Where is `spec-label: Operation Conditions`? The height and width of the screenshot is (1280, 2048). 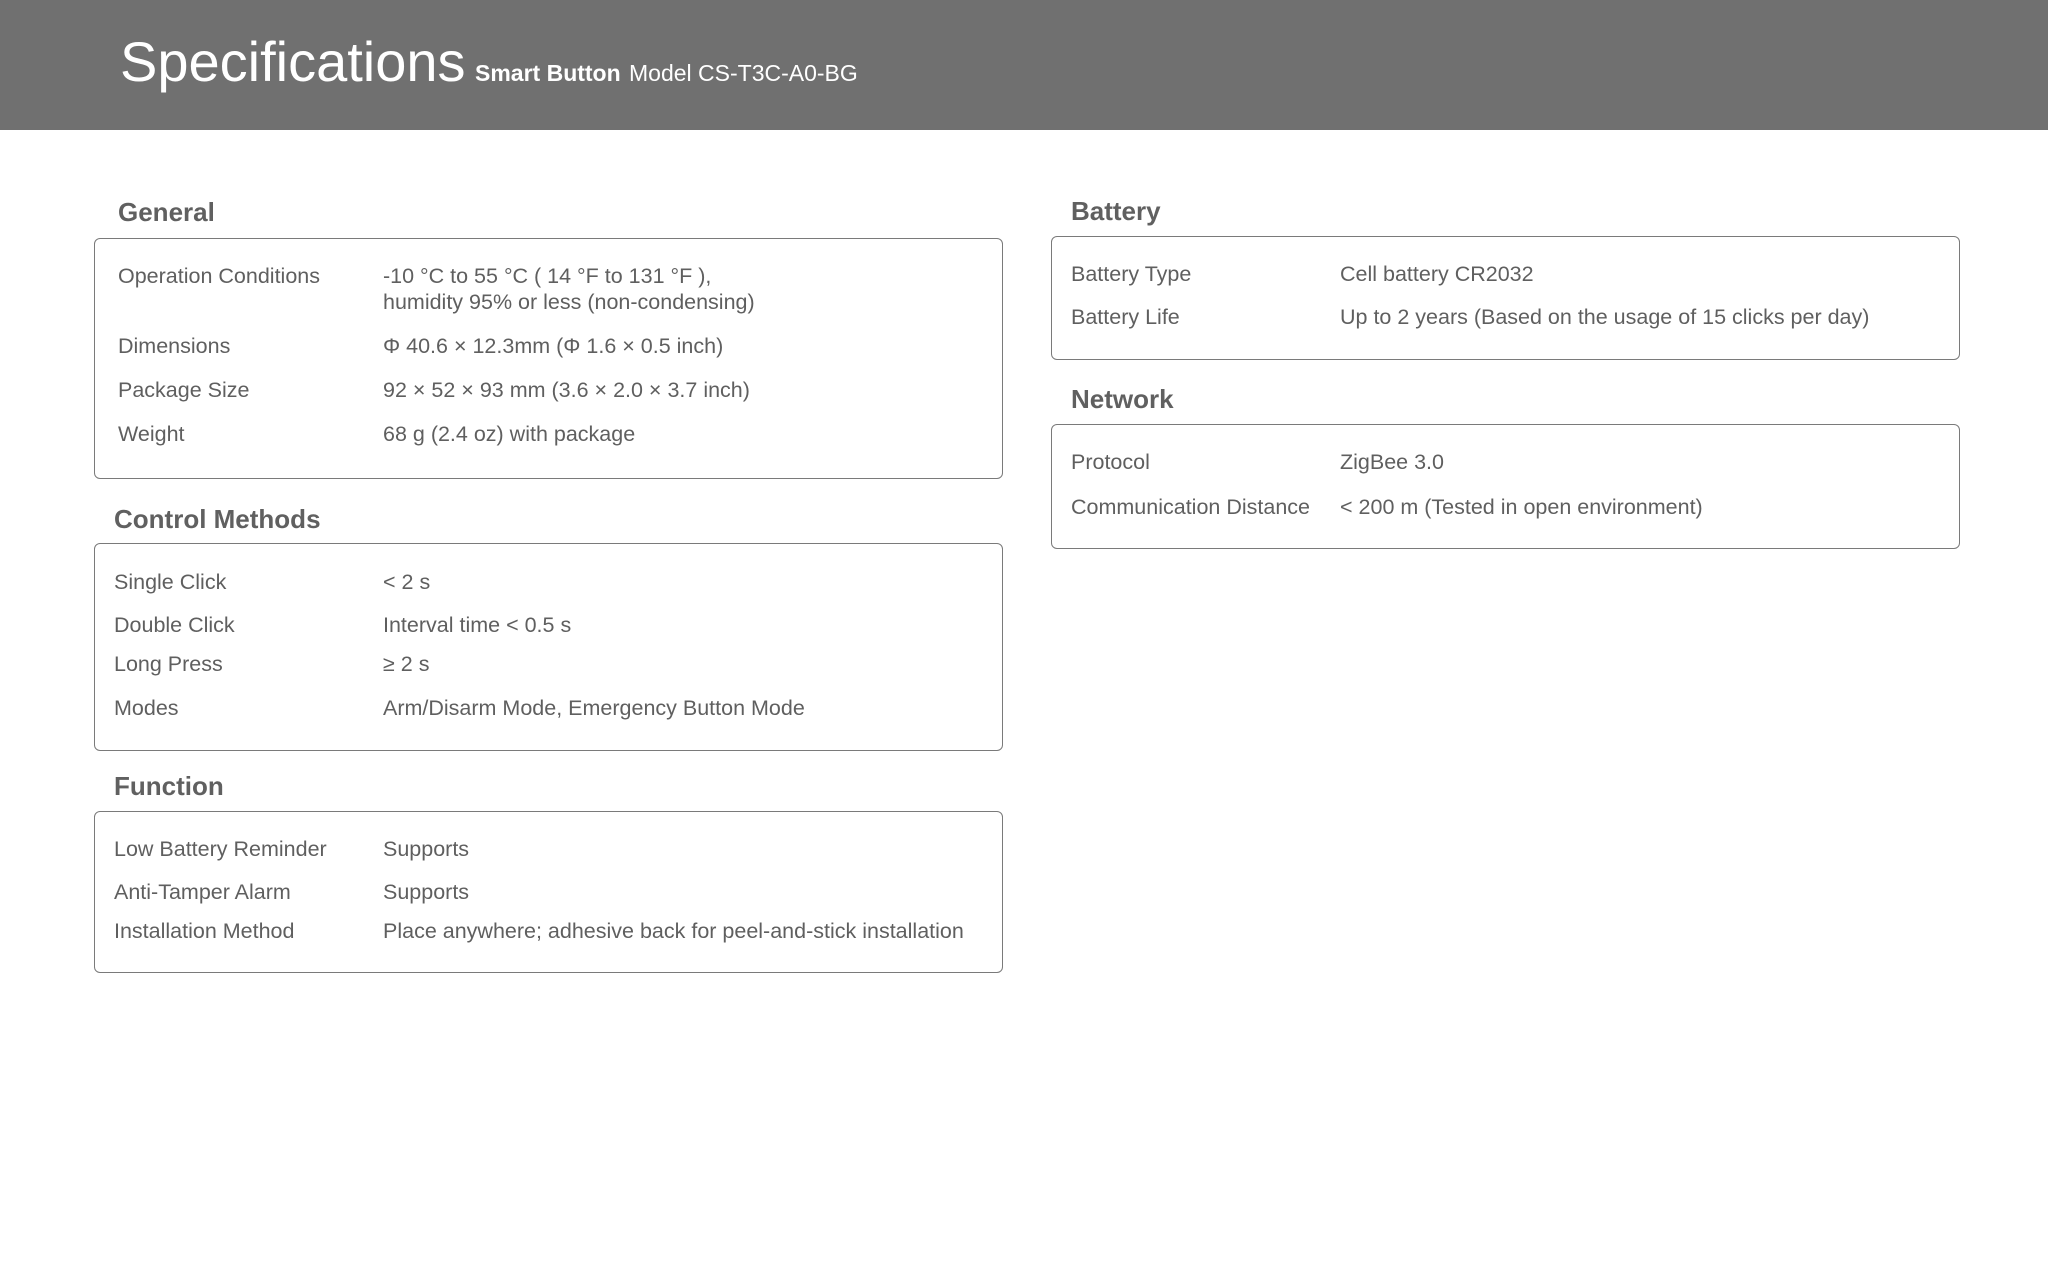
spec-label: Operation Conditions is located at coordinates (219, 276).